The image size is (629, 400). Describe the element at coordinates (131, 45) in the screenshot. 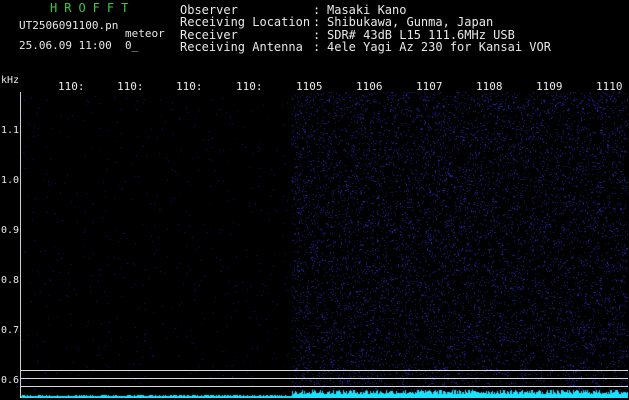

I see `detection-count: 0_` at that location.